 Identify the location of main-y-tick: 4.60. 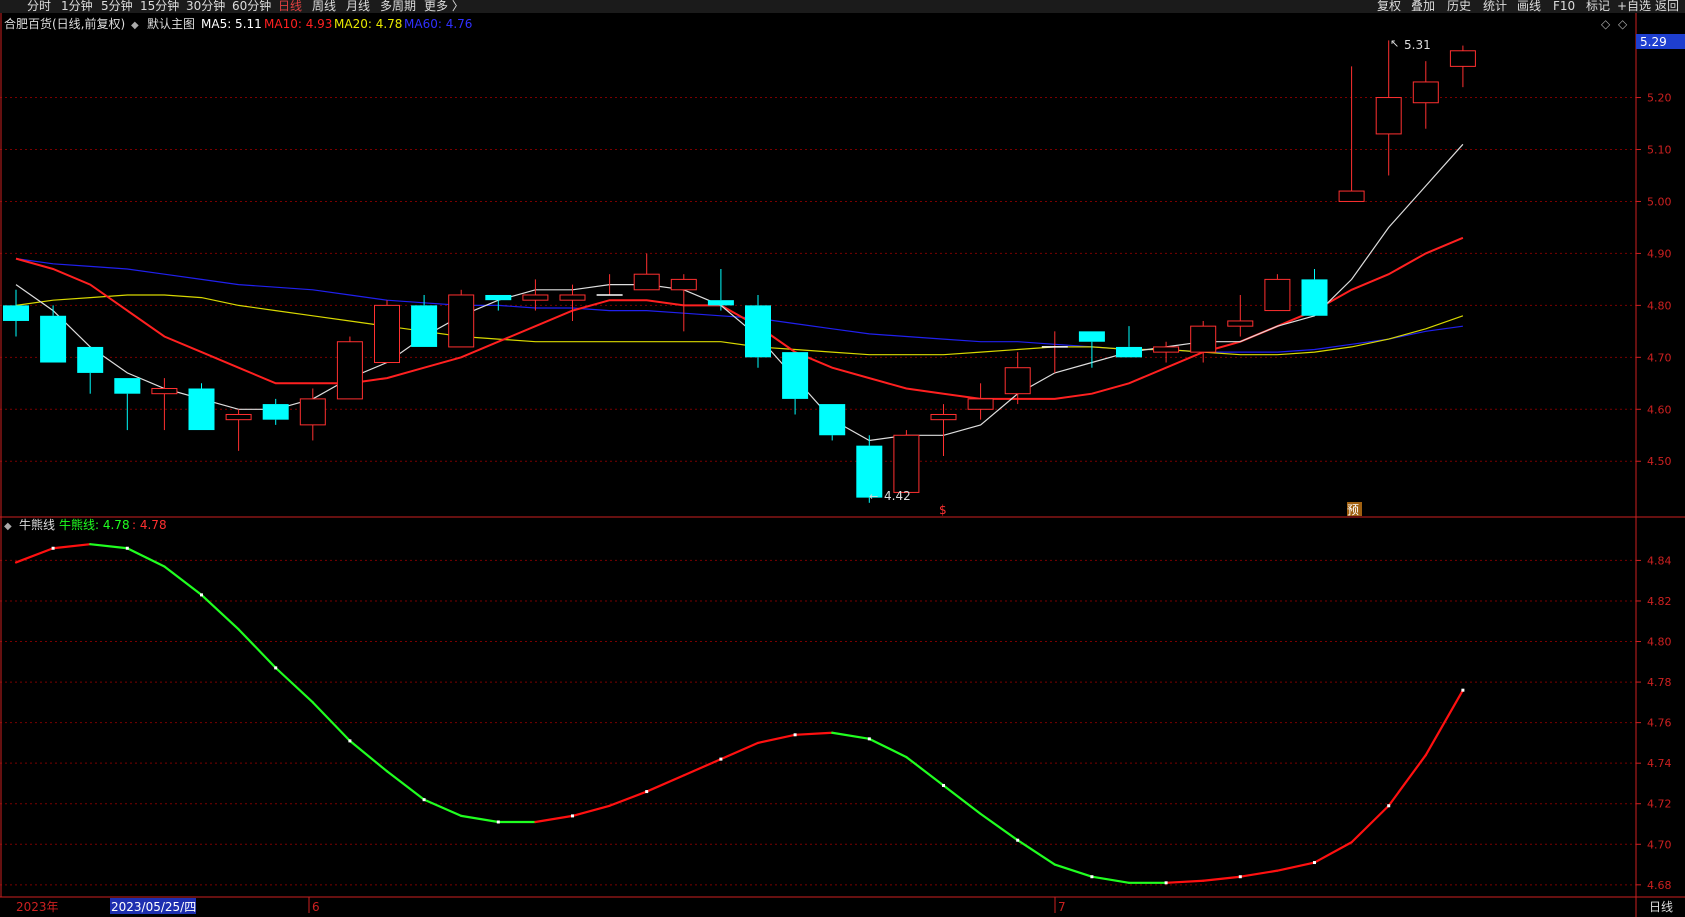
(1659, 409).